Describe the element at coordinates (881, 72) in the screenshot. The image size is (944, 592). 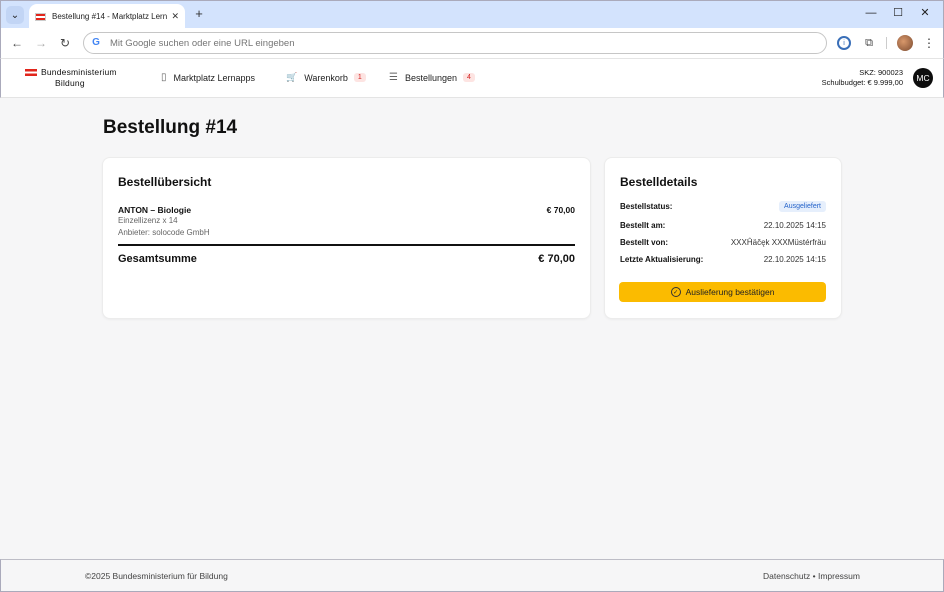
I see `school-code: SKZ: 900023` at that location.